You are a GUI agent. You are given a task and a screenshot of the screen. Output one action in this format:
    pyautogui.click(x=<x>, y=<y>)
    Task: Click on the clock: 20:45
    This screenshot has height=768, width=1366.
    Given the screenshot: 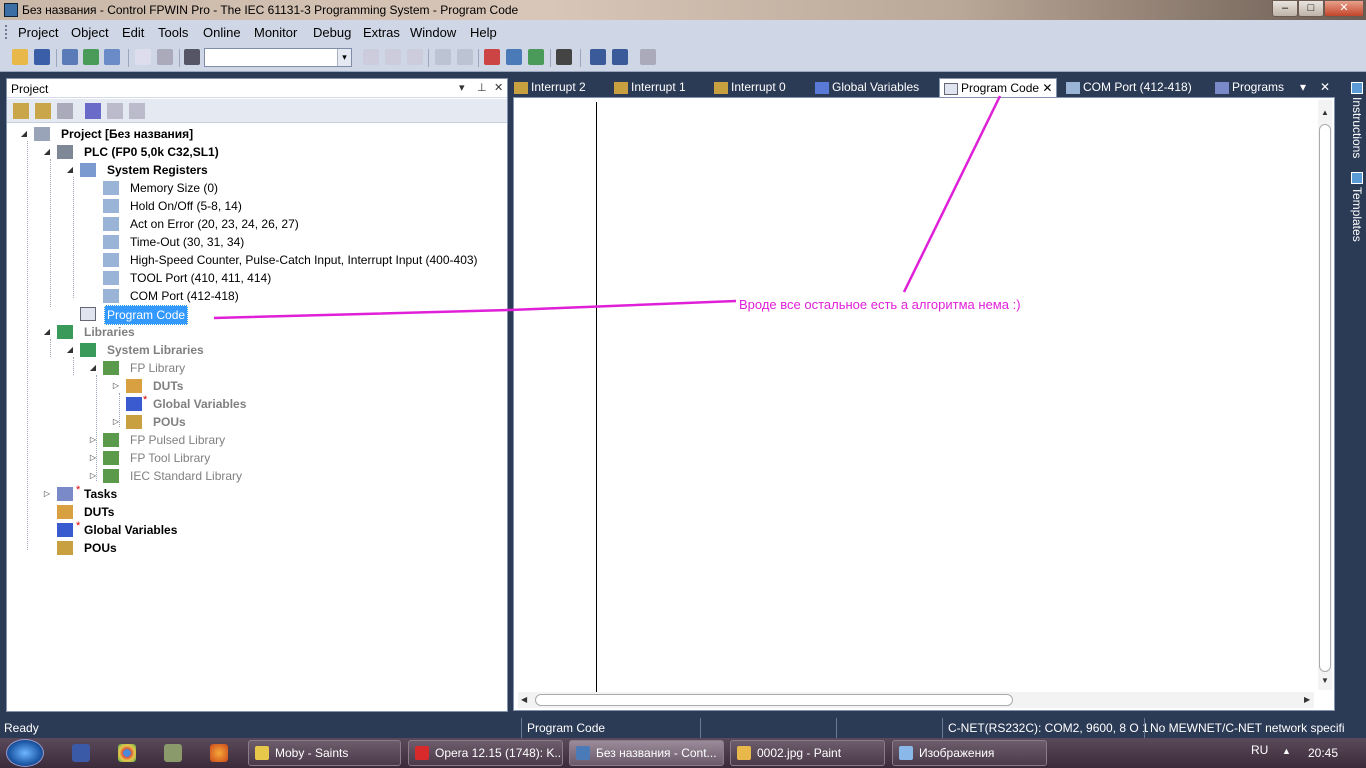 What is the action you would take?
    pyautogui.click(x=1323, y=753)
    